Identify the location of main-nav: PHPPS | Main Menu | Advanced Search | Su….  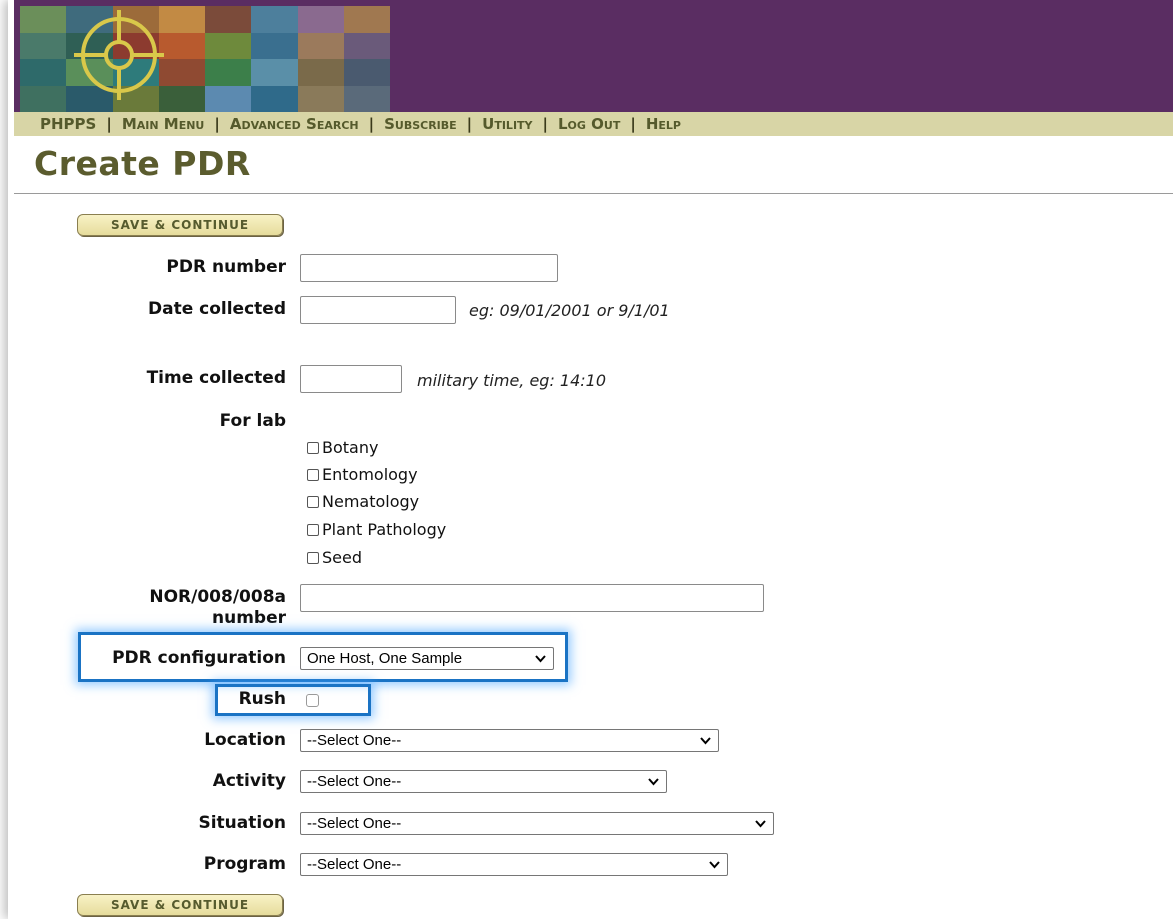
(593, 124).